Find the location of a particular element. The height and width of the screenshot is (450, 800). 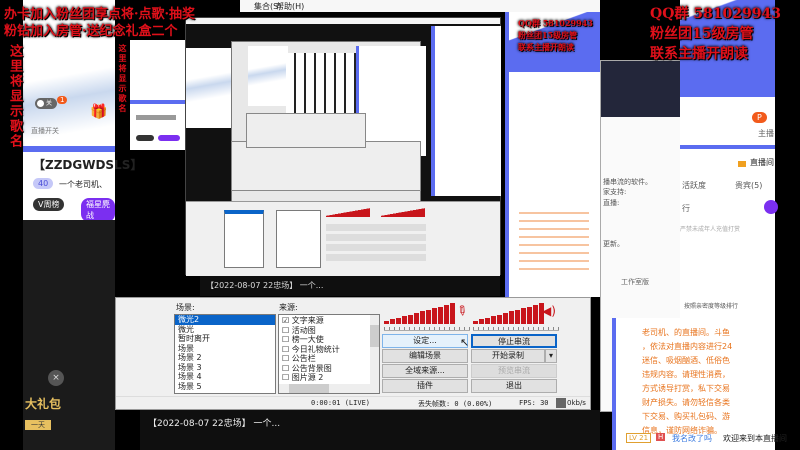

contact-overlay: 联系主播开朗读 is located at coordinates (699, 54).